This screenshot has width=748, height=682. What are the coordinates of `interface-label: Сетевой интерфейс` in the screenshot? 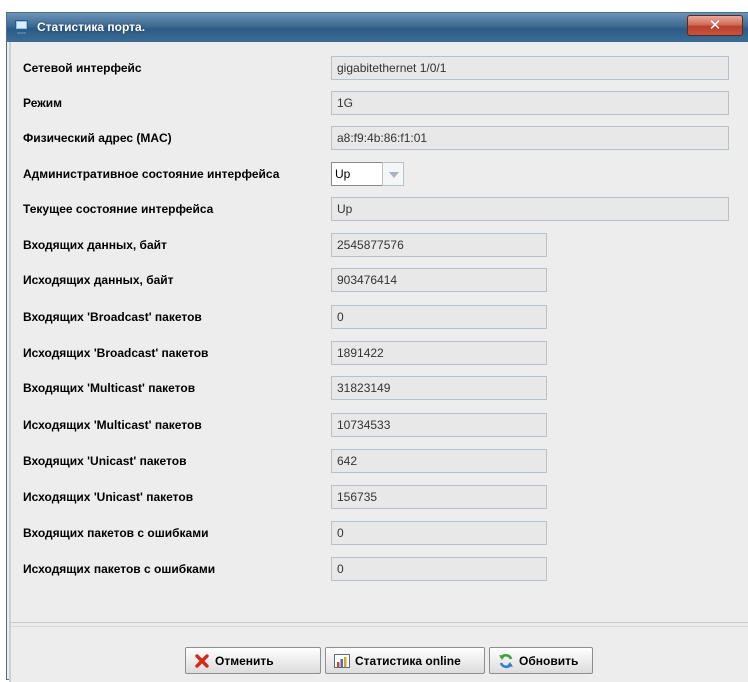 It's located at (82, 68).